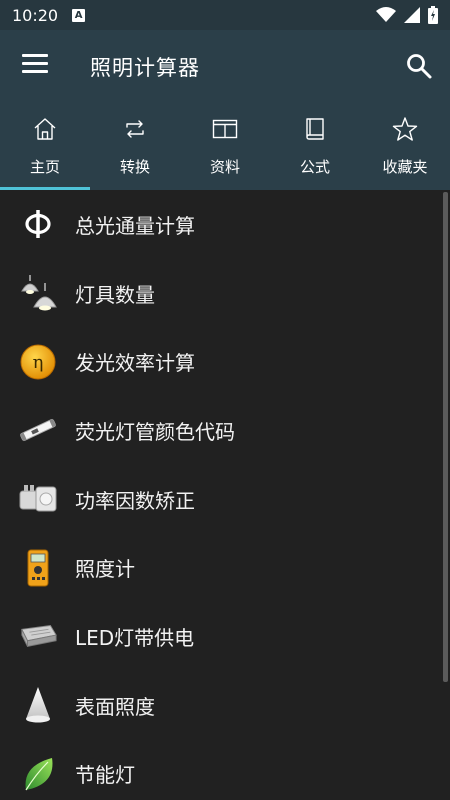  What do you see at coordinates (225, 293) in the screenshot?
I see `list-item-luminaire-count: 灯具数量` at bounding box center [225, 293].